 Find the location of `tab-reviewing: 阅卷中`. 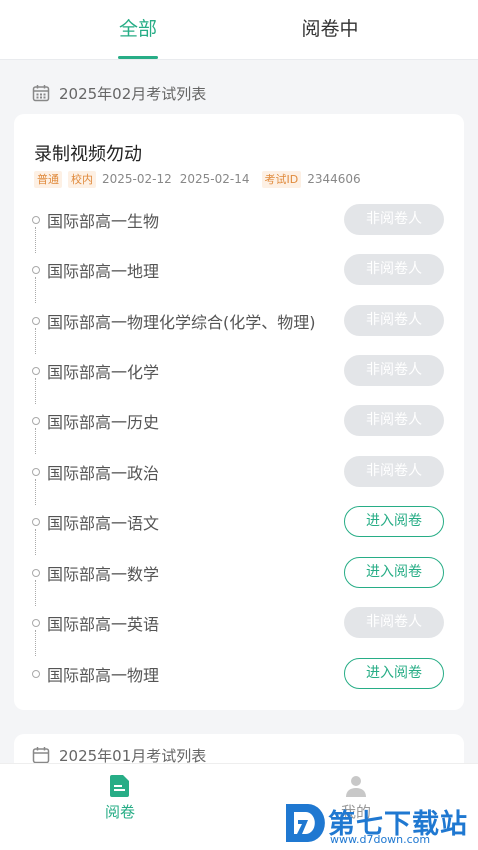

tab-reviewing: 阅卷中 is located at coordinates (330, 31).